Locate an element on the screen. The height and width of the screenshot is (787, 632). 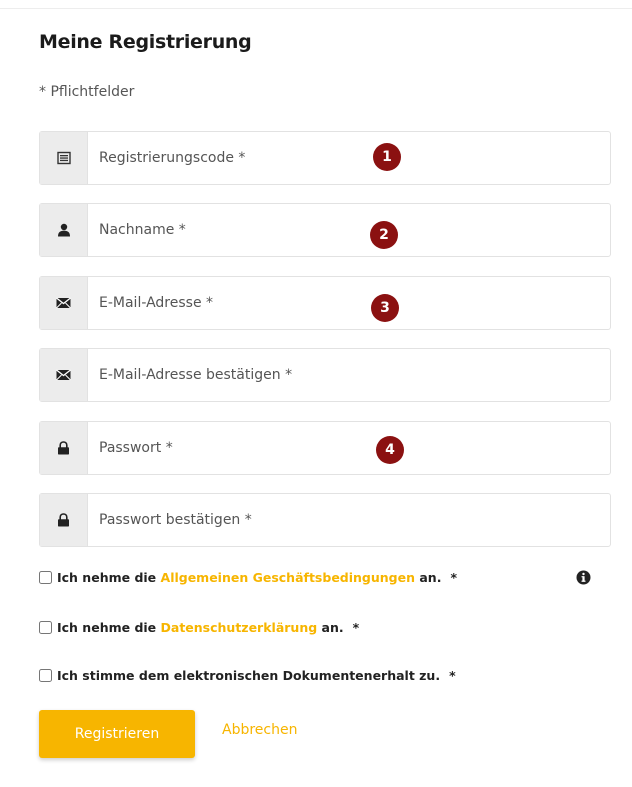
privacy-label-prefix: Ich nehme die is located at coordinates (109, 627).